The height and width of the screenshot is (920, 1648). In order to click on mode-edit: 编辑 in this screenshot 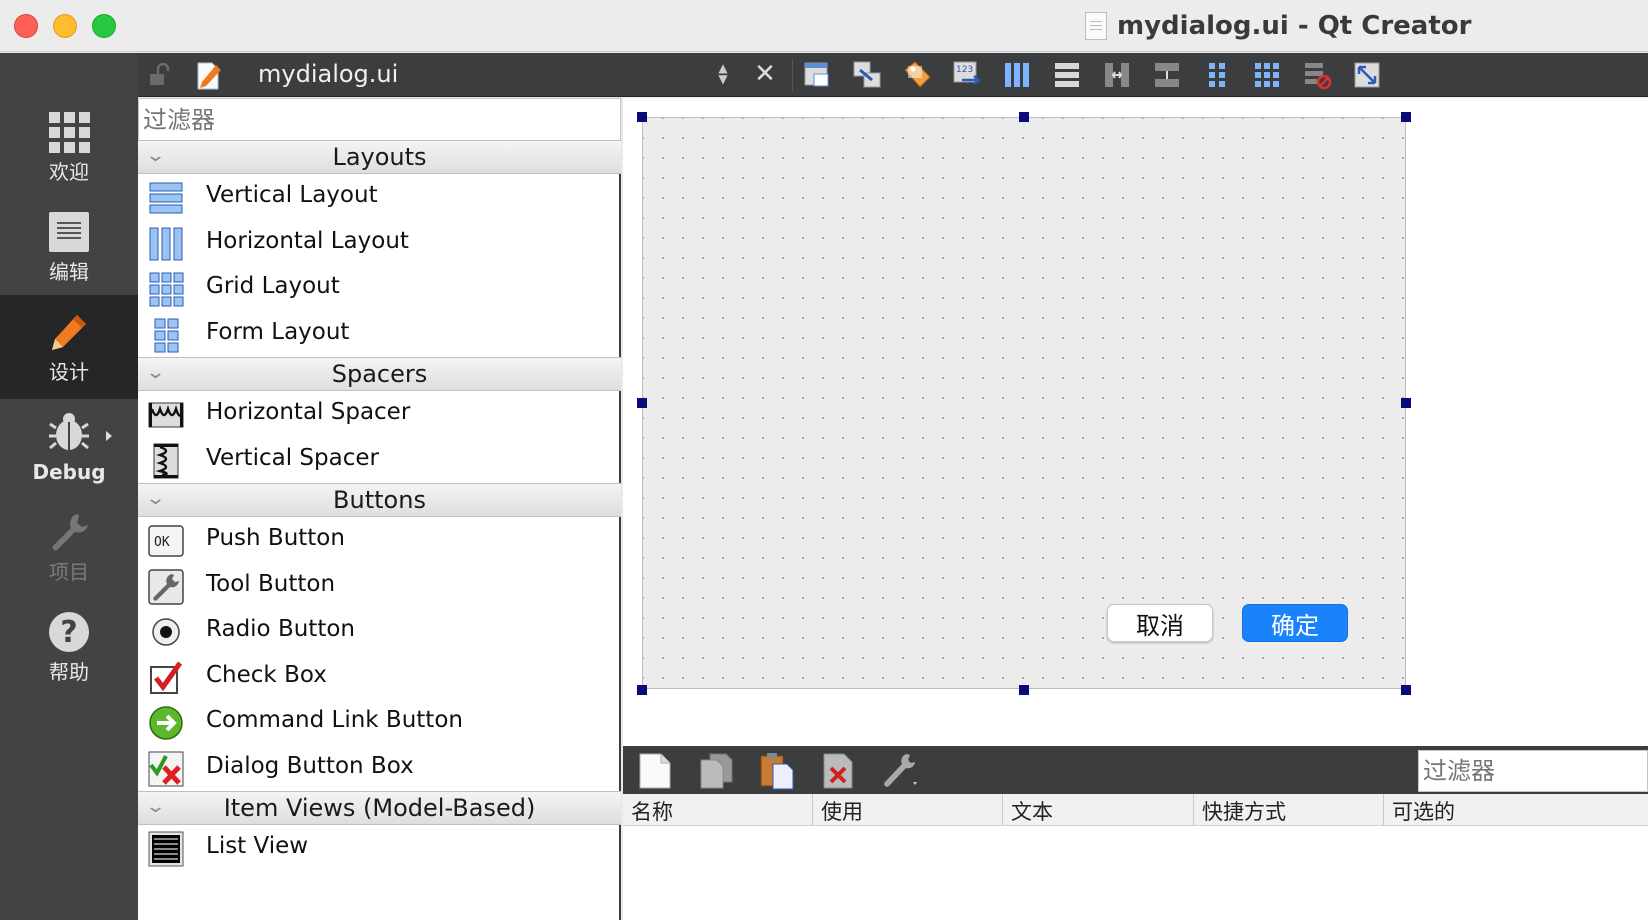, I will do `click(69, 247)`.